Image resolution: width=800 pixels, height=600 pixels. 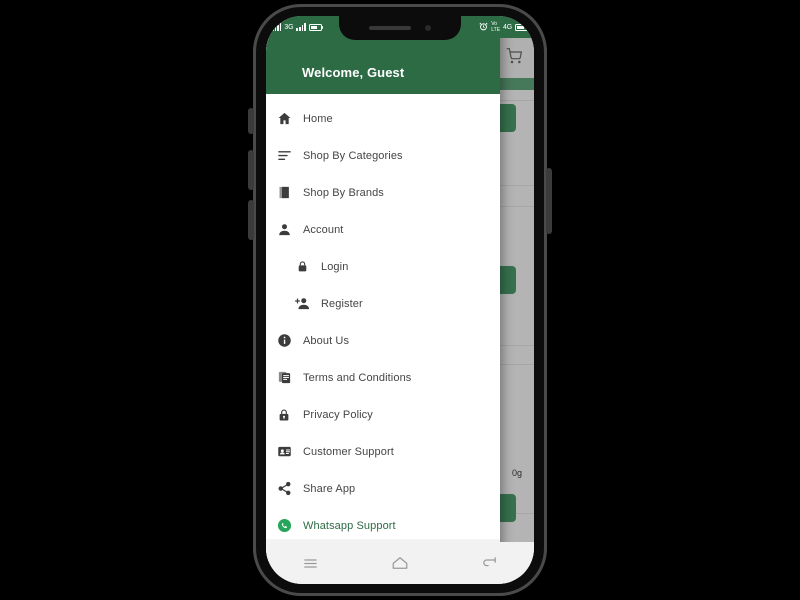 What do you see at coordinates (383, 266) in the screenshot?
I see `drawer-item-login: Login` at bounding box center [383, 266].